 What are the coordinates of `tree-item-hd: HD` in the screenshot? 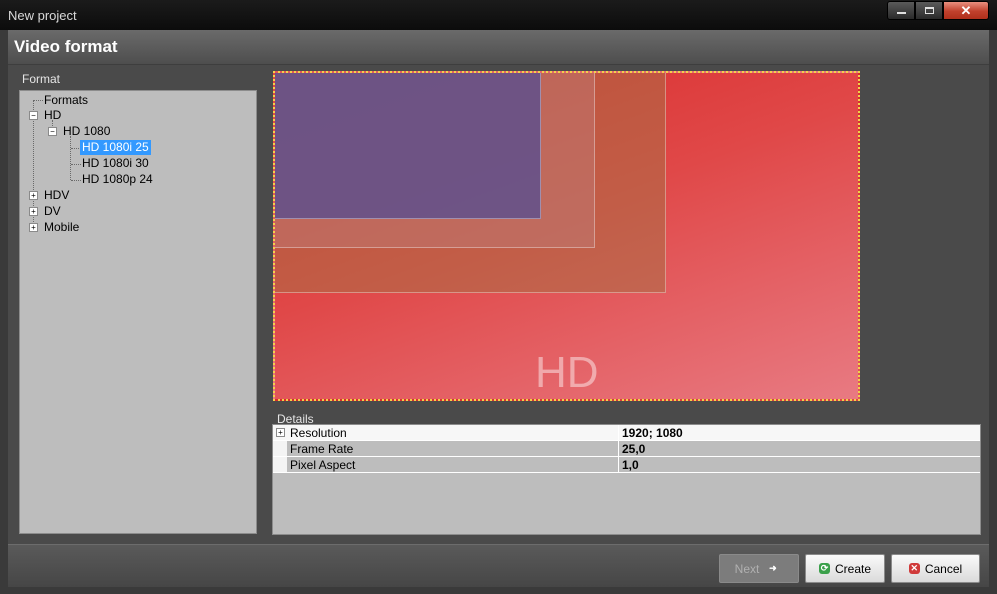 It's located at (52, 115).